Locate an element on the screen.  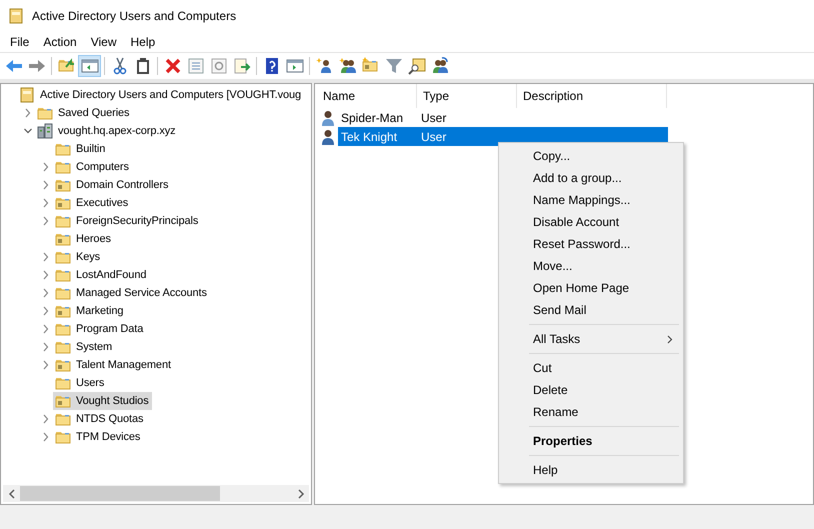
refresh-icon is located at coordinates (219, 66).